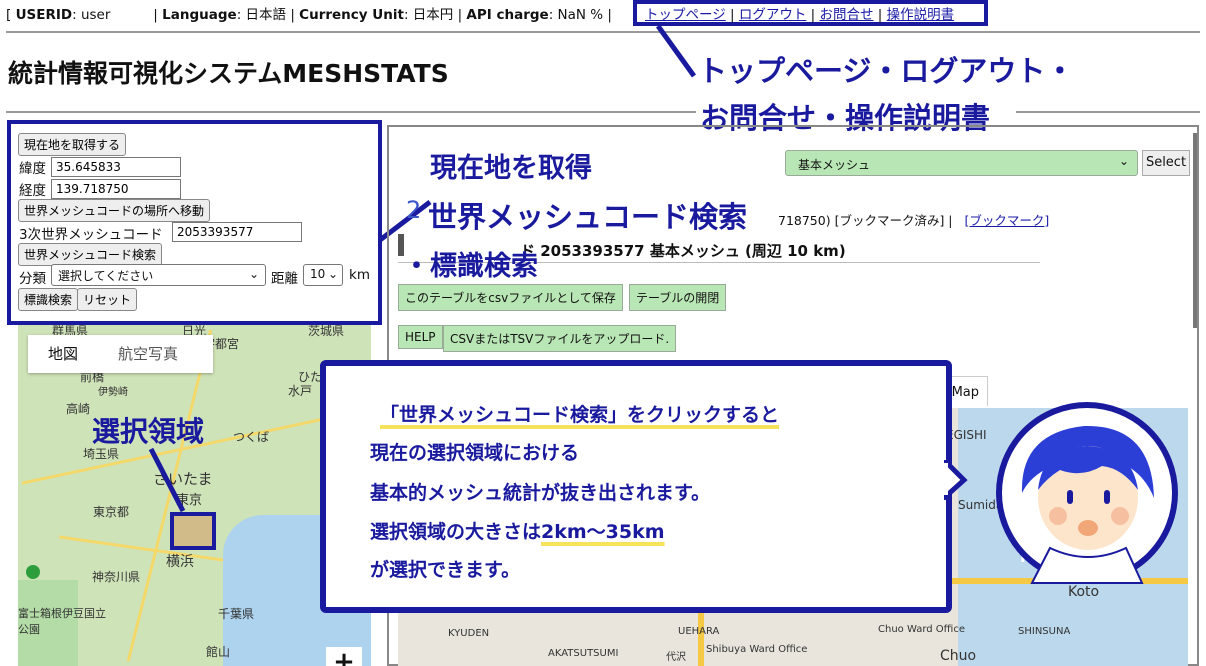  What do you see at coordinates (678, 297) in the screenshot?
I see `toggle-table-button: テーブルの開閉` at bounding box center [678, 297].